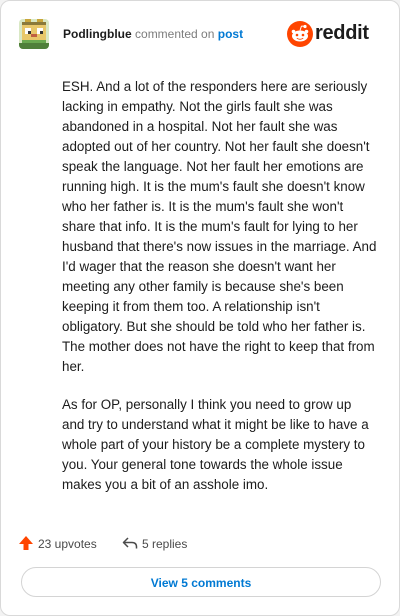 The width and height of the screenshot is (400, 616). I want to click on comment-meta: Podlingblue commented on post, so click(153, 34).